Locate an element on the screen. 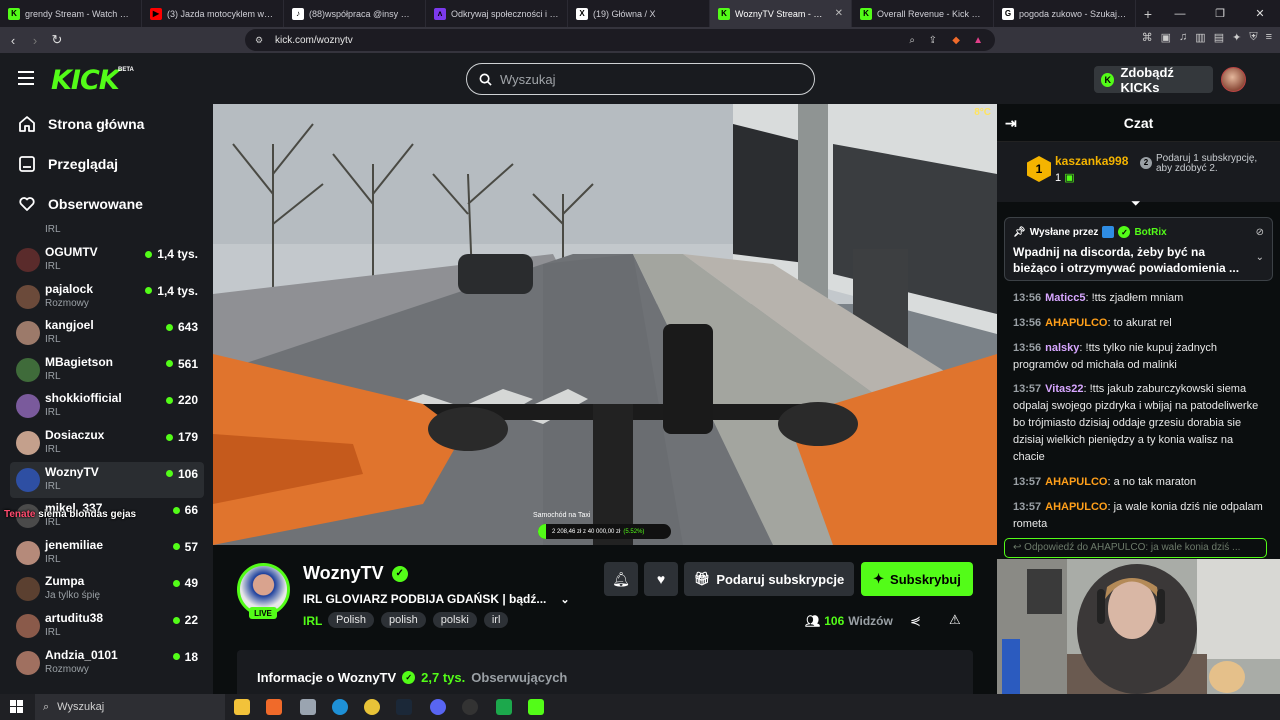 This screenshot has width=1280, height=720. browser-tab: ♪ (88)współpraca @insy @clipzz is located at coordinates (355, 13).